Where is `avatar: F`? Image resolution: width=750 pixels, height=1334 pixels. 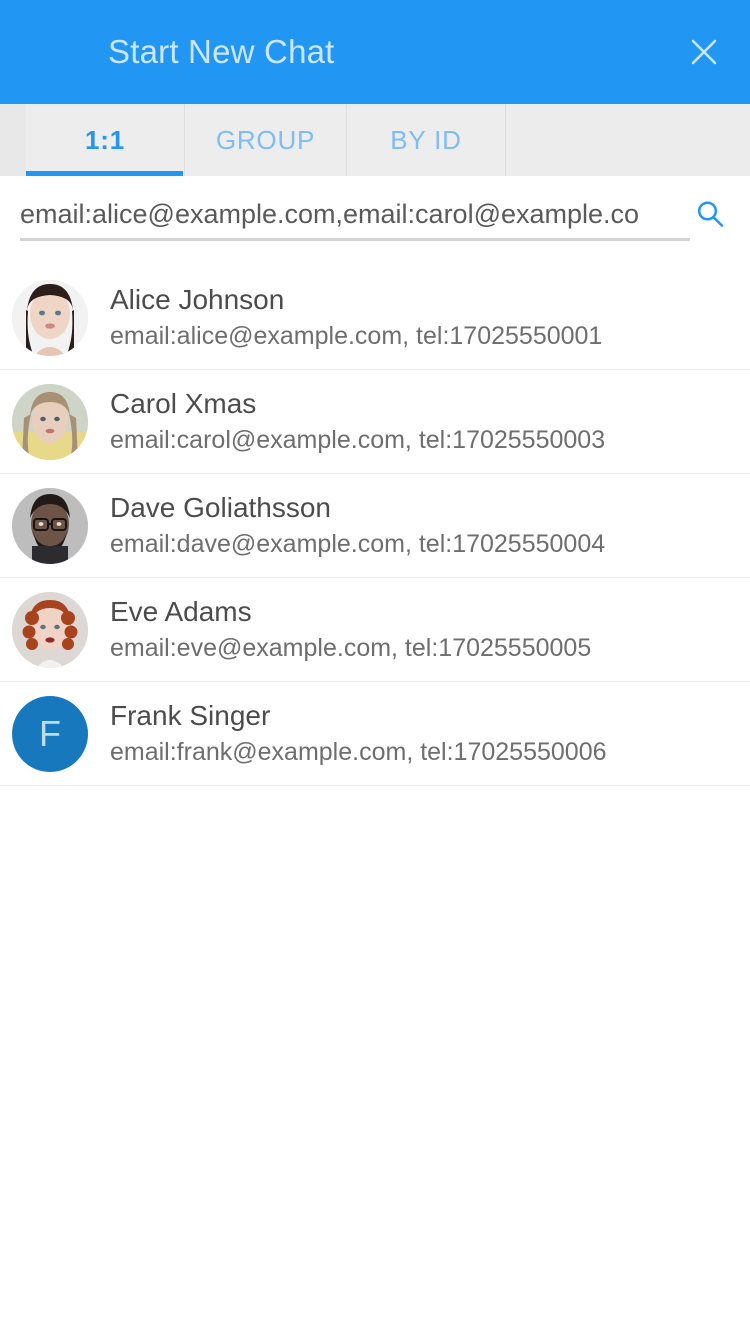 avatar: F is located at coordinates (50, 733).